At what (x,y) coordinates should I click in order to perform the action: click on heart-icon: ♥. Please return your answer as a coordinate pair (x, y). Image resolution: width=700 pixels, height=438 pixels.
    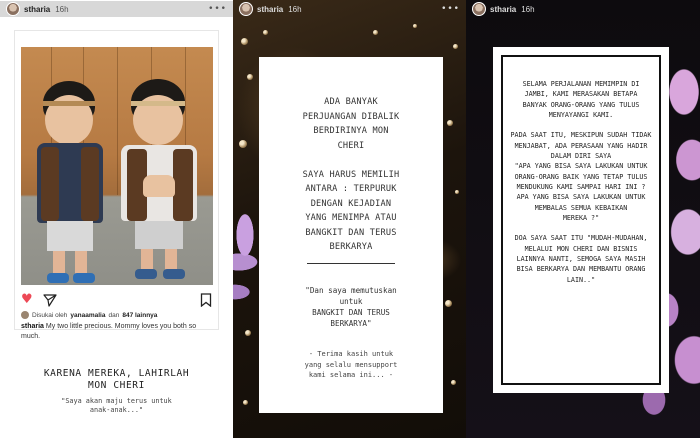
    Looking at the image, I should click on (27, 300).